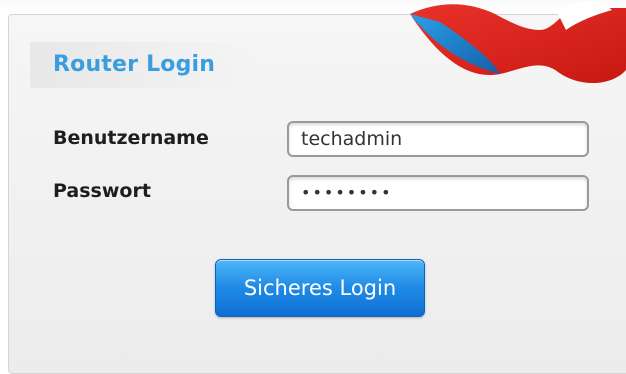  I want to click on password-field: ••••••••, so click(438, 193).